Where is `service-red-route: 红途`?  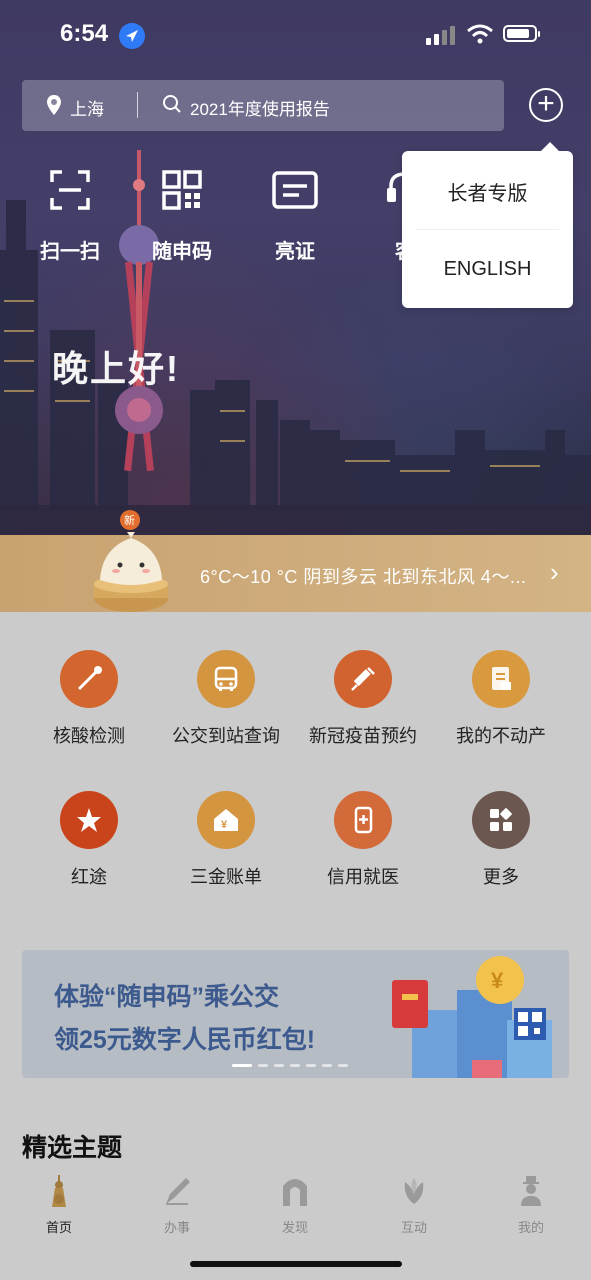
service-red-route: 红途 is located at coordinates (89, 840).